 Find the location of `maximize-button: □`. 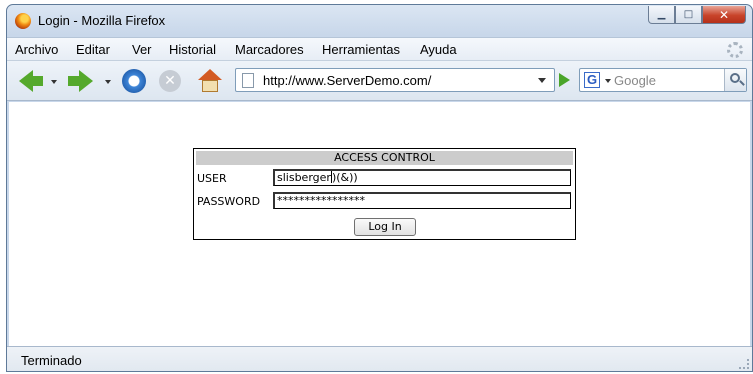

maximize-button: □ is located at coordinates (688, 15).